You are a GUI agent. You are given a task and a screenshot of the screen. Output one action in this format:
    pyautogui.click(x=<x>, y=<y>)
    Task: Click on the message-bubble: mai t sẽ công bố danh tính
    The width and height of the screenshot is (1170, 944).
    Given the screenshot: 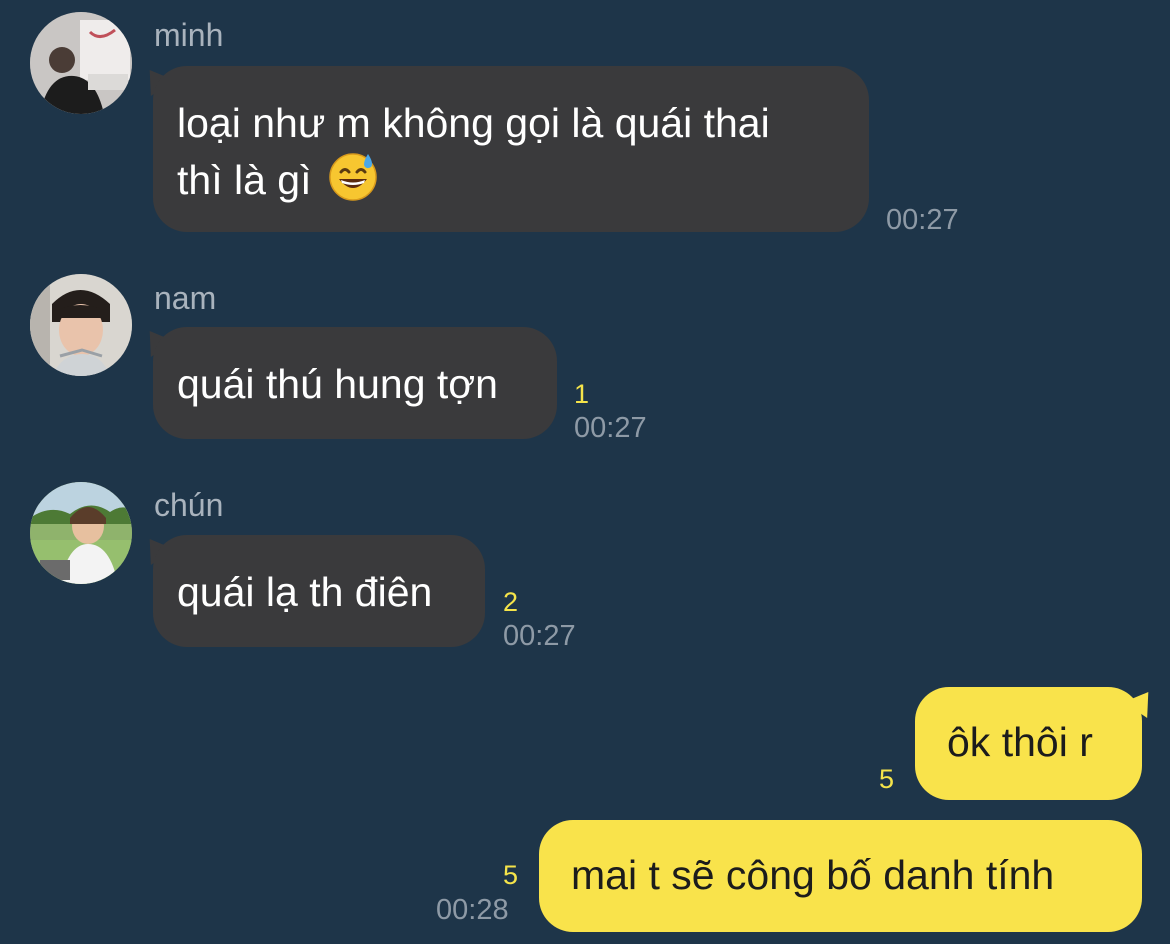 What is the action you would take?
    pyautogui.click(x=840, y=876)
    